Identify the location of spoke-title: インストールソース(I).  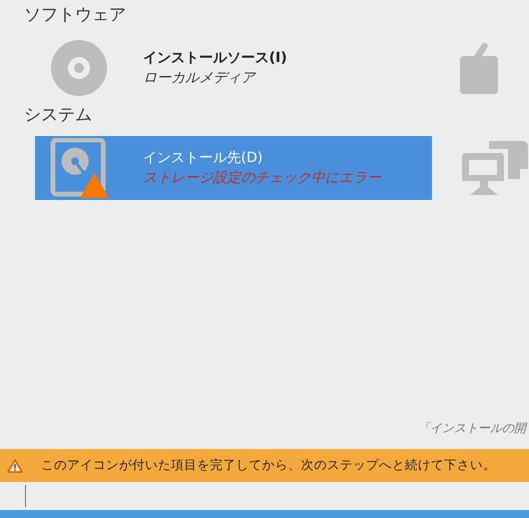
(215, 58).